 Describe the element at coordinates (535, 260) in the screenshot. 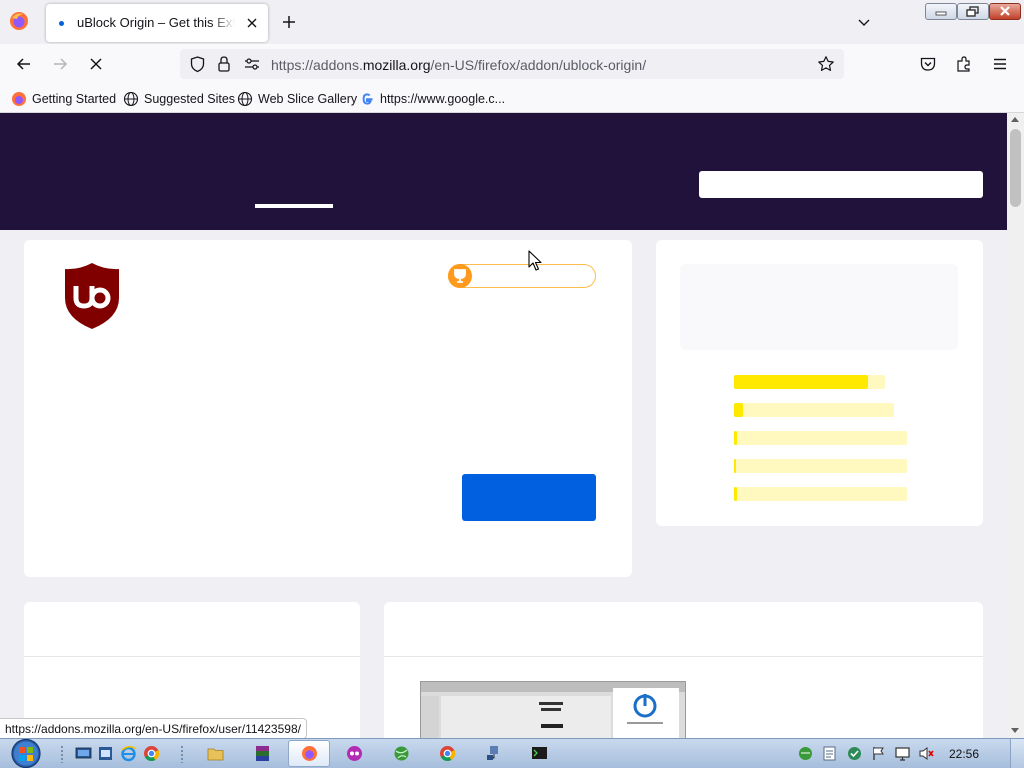

I see `mouse-cursor-icon` at that location.